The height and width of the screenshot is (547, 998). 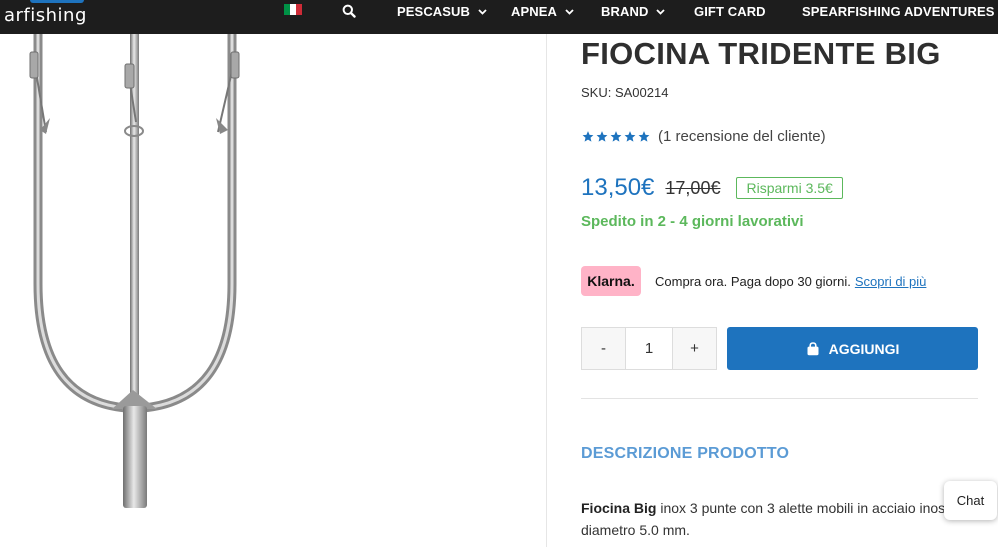 I want to click on current-price: 13,50€, so click(x=618, y=187).